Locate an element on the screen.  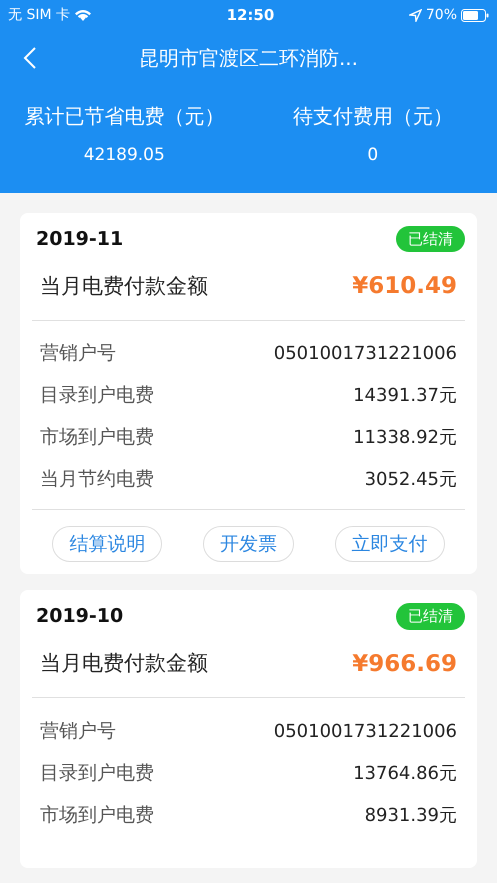
summary-label: 待支付费用（元） is located at coordinates (372, 116).